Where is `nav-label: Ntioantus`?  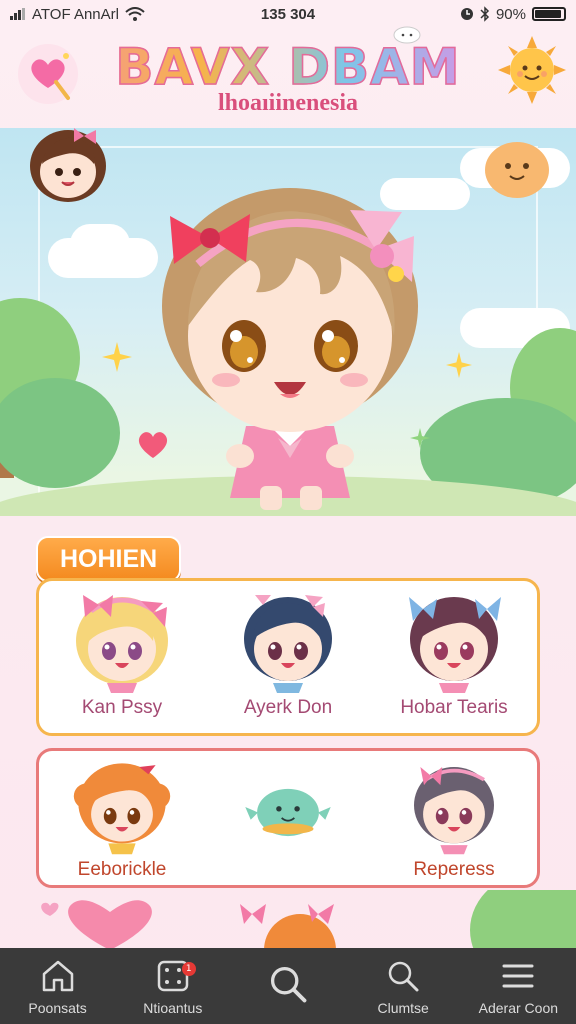 nav-label: Ntioantus is located at coordinates (173, 1008).